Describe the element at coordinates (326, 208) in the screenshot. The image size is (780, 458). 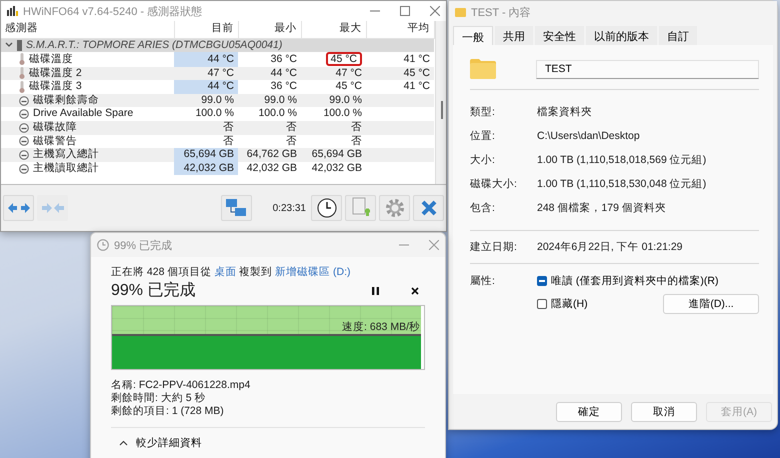
I see `clock-button` at that location.